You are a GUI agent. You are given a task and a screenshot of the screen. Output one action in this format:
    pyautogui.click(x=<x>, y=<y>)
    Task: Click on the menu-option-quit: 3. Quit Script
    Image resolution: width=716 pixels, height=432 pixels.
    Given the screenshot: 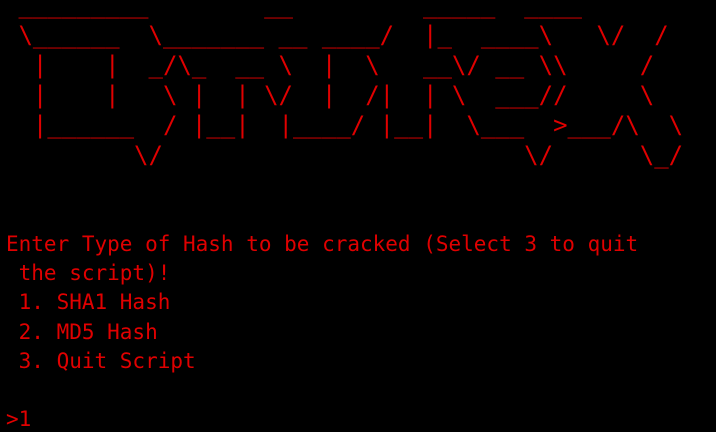 What is the action you would take?
    pyautogui.click(x=101, y=361)
    